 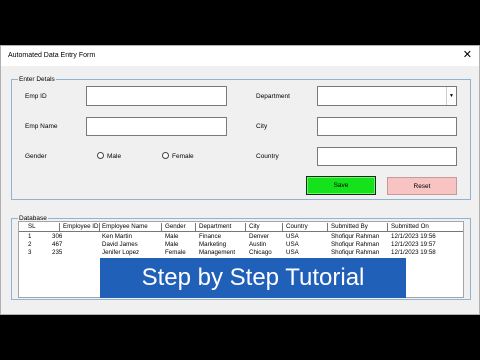 I want to click on table-cell: Chicago, so click(x=260, y=252).